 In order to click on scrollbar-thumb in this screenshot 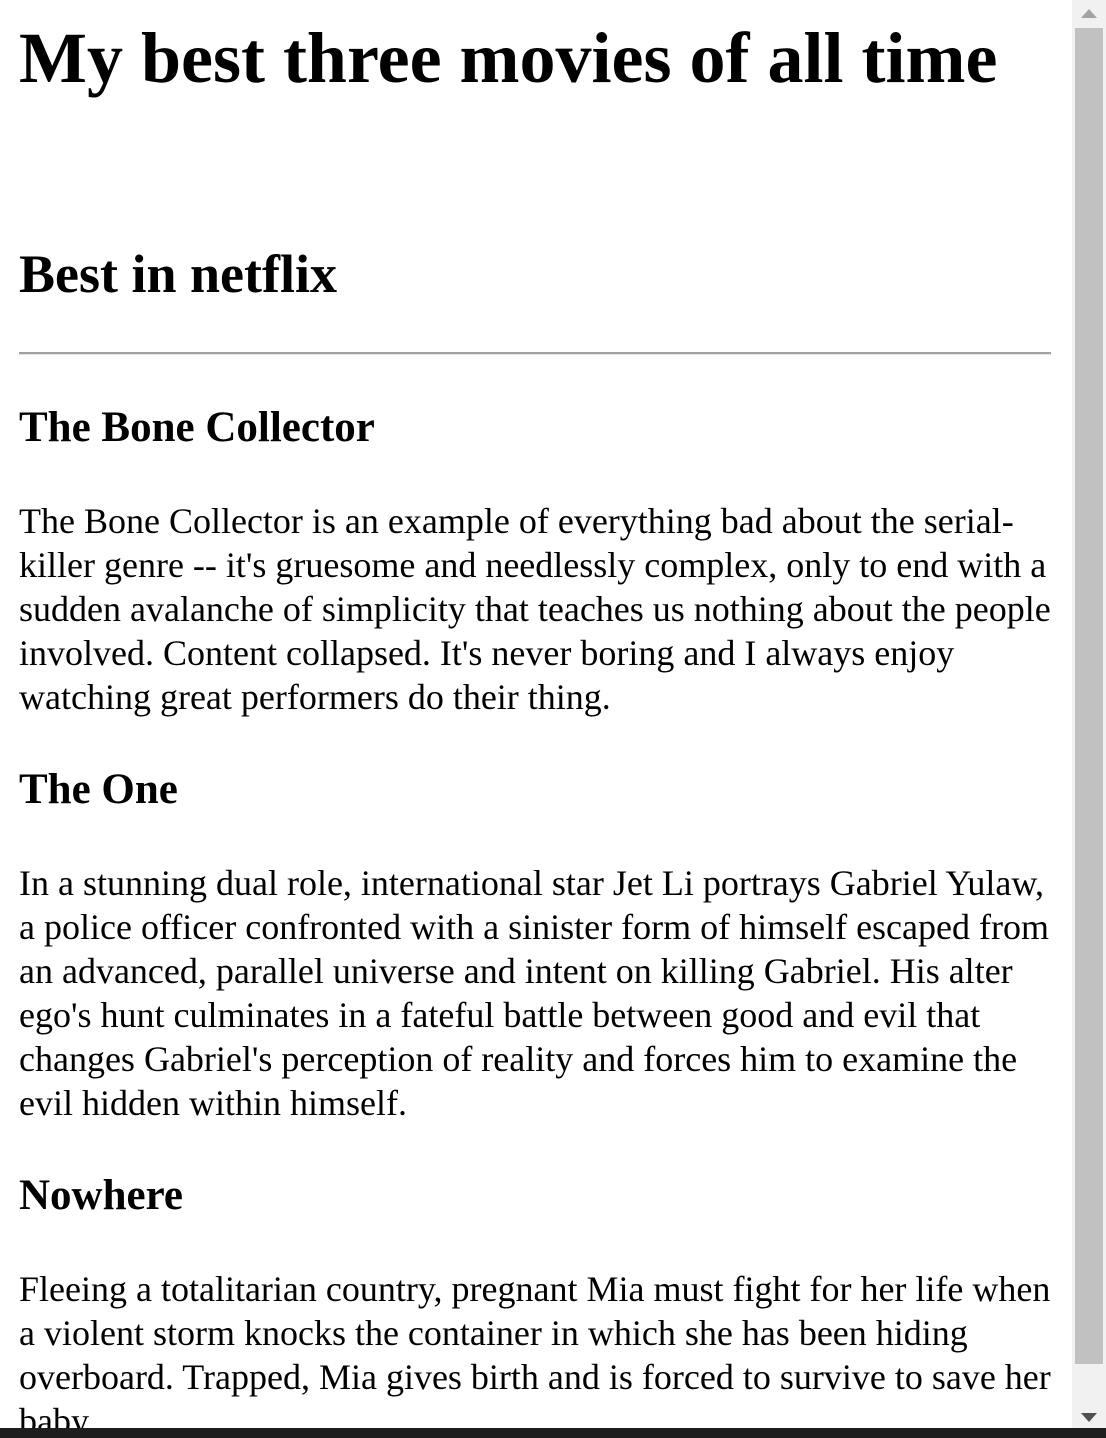, I will do `click(1089, 696)`.